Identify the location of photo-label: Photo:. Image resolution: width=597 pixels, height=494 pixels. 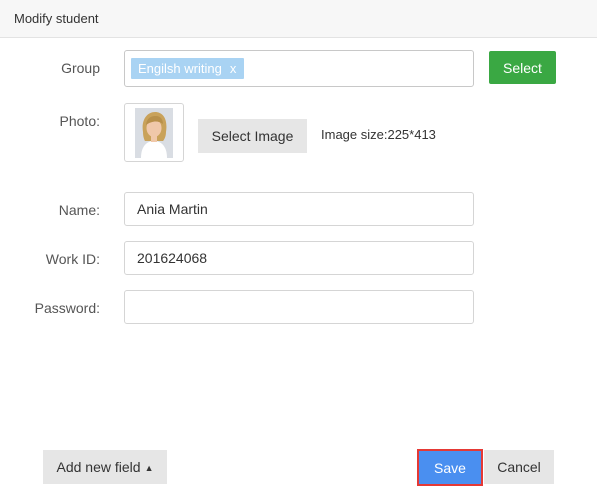
(79, 121).